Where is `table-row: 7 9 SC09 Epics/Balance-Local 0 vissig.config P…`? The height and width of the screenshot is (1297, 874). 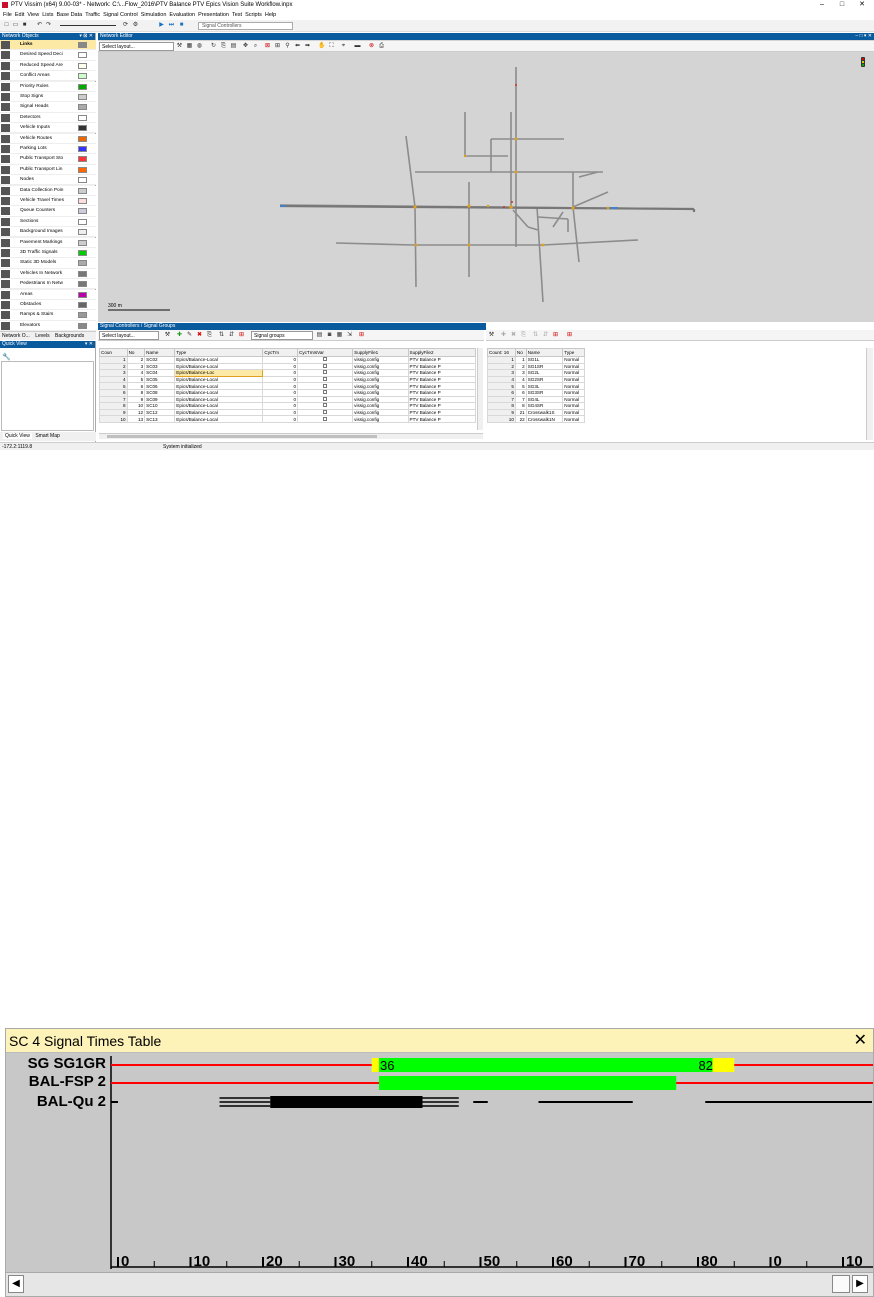
table-row: 7 9 SC09 Epics/Balance-Local 0 vissig.config P… is located at coordinates (288, 399).